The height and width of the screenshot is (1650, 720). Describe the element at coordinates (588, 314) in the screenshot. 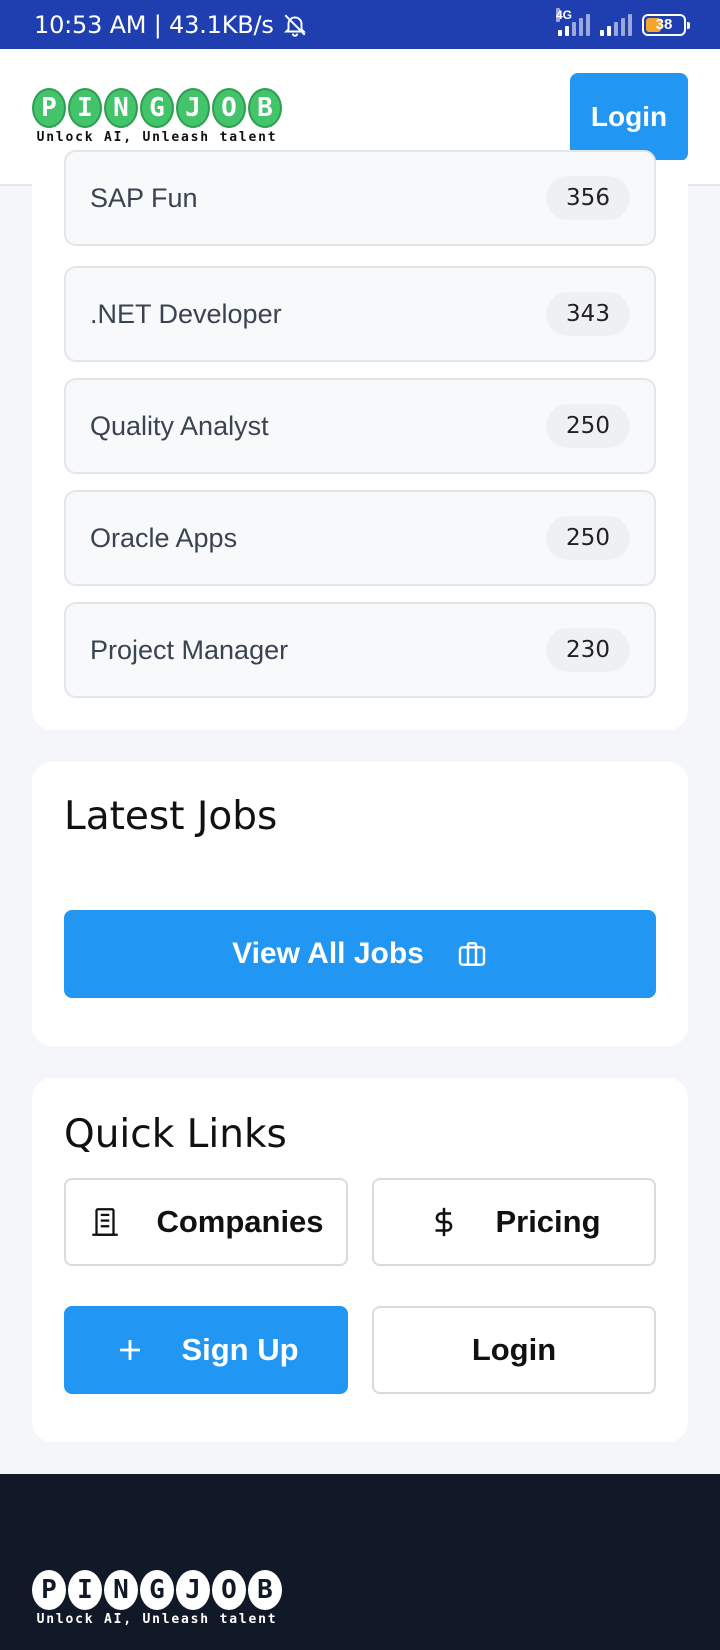

I see `category-count: 343` at that location.